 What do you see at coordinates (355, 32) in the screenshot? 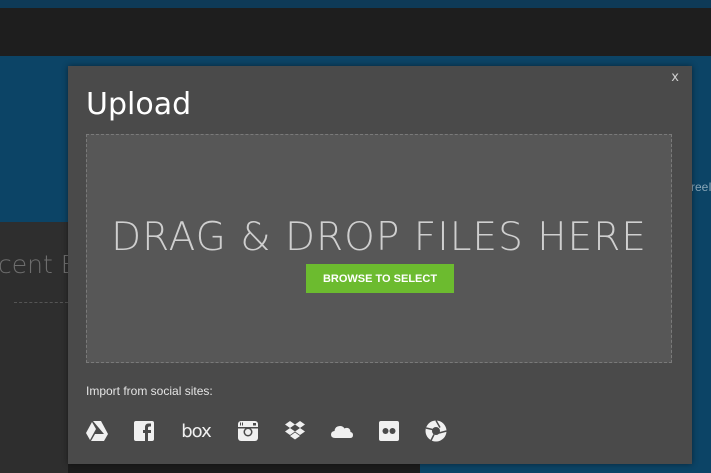
I see `page-header-bar` at bounding box center [355, 32].